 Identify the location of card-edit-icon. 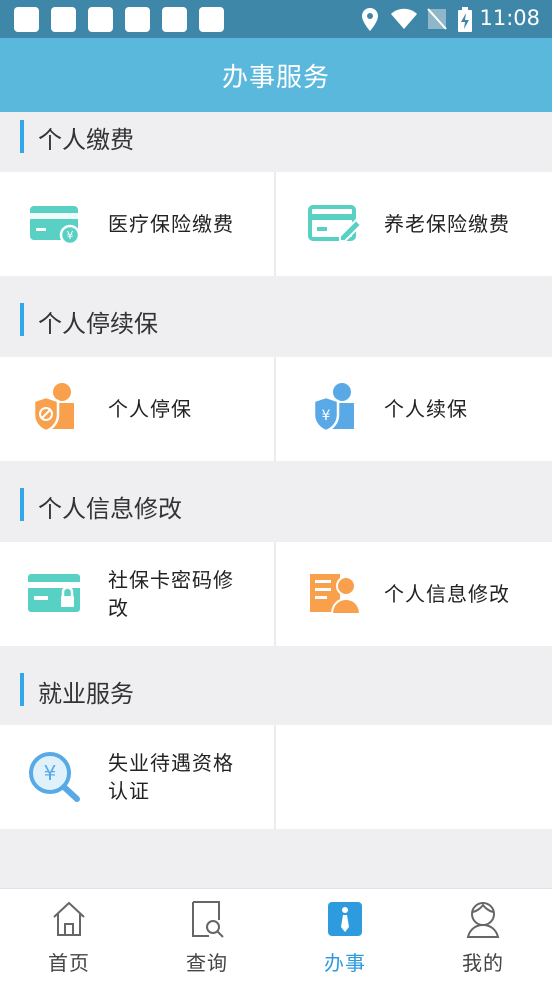
(335, 223).